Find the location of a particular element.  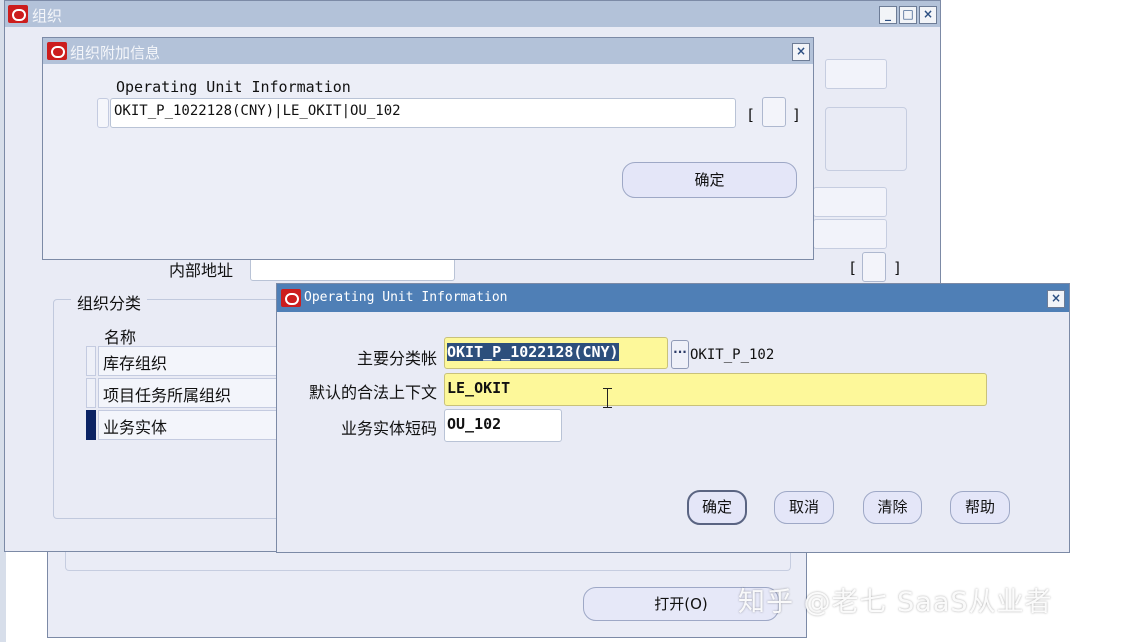

extra-info-titlebar: 组织附加信息 × is located at coordinates (428, 51).